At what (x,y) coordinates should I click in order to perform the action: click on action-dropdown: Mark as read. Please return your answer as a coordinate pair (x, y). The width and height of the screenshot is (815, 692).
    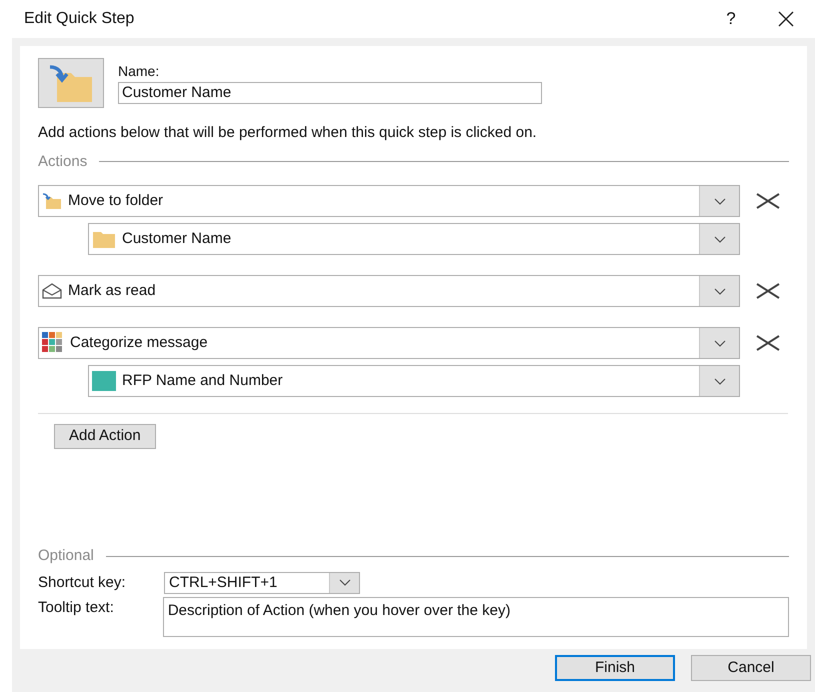
    Looking at the image, I should click on (389, 291).